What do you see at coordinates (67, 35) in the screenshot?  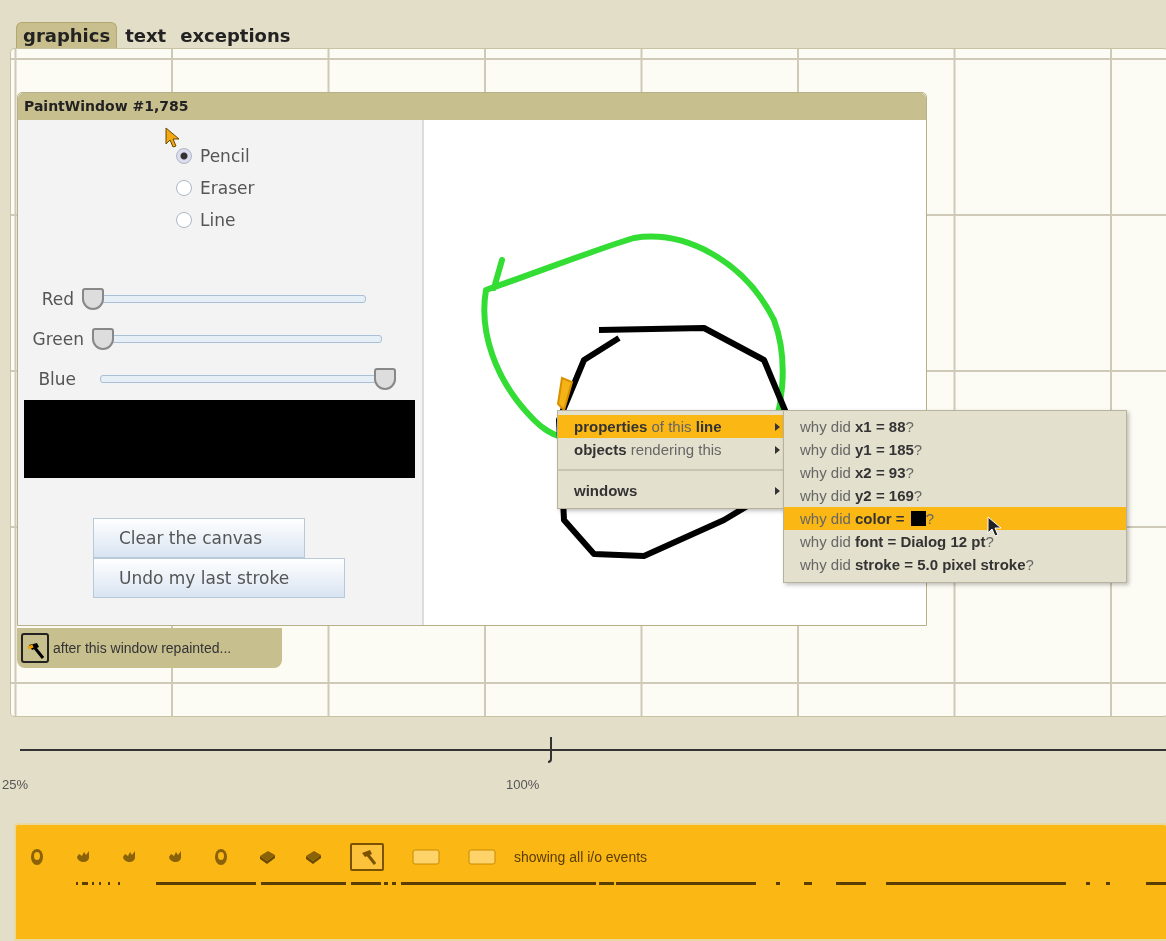 I see `tab: graphics` at bounding box center [67, 35].